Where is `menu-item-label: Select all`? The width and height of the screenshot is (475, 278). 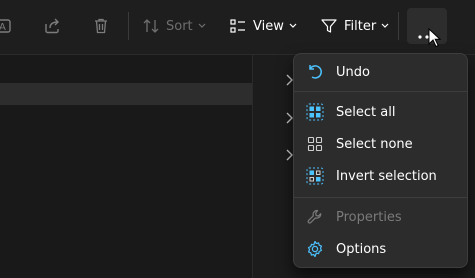
menu-item-label: Select all is located at coordinates (366, 112).